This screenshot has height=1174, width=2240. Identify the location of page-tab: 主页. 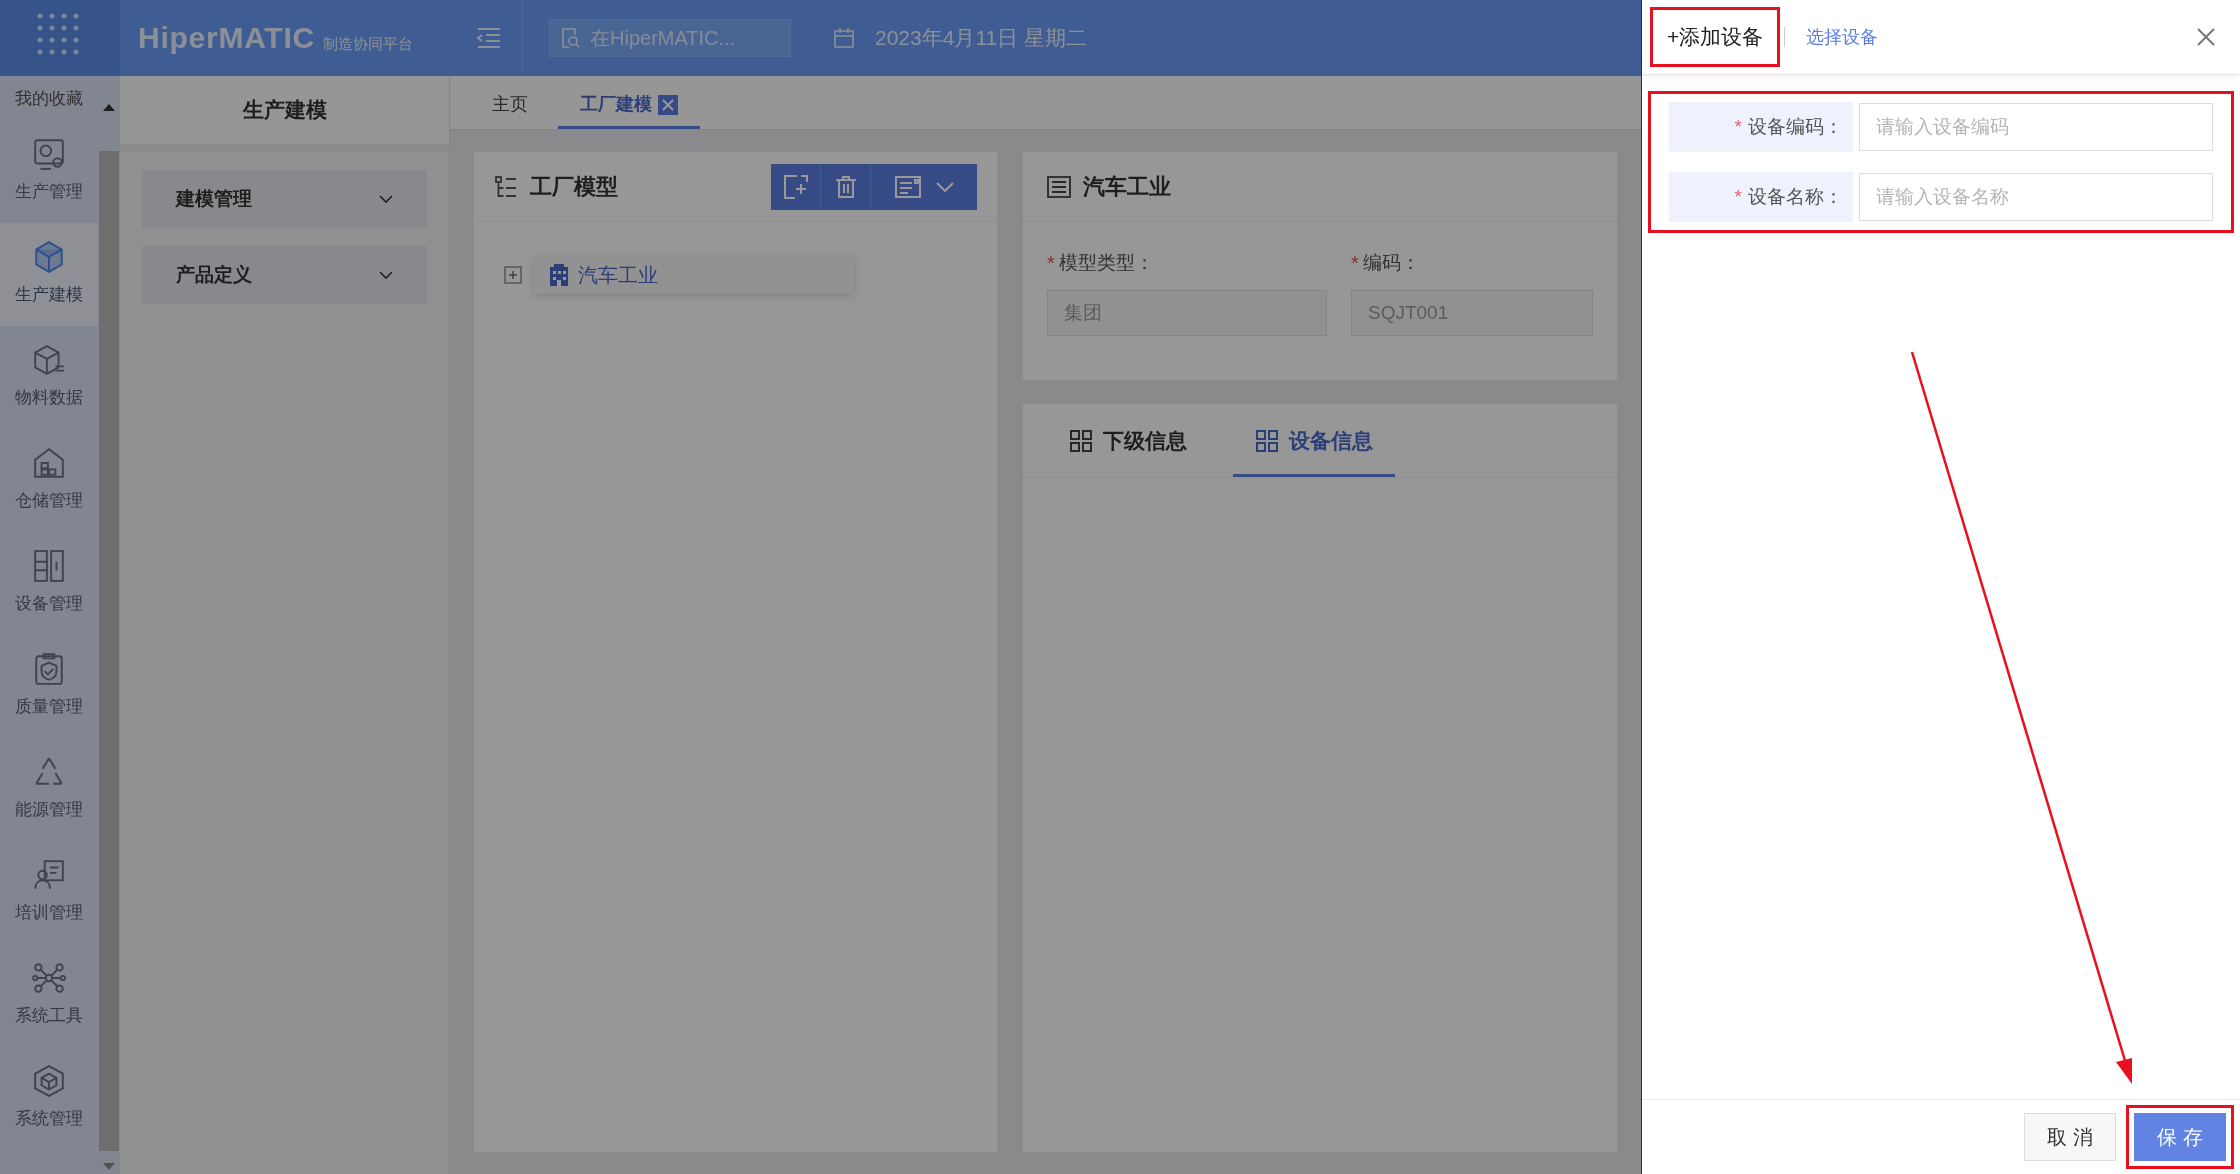
(510, 106).